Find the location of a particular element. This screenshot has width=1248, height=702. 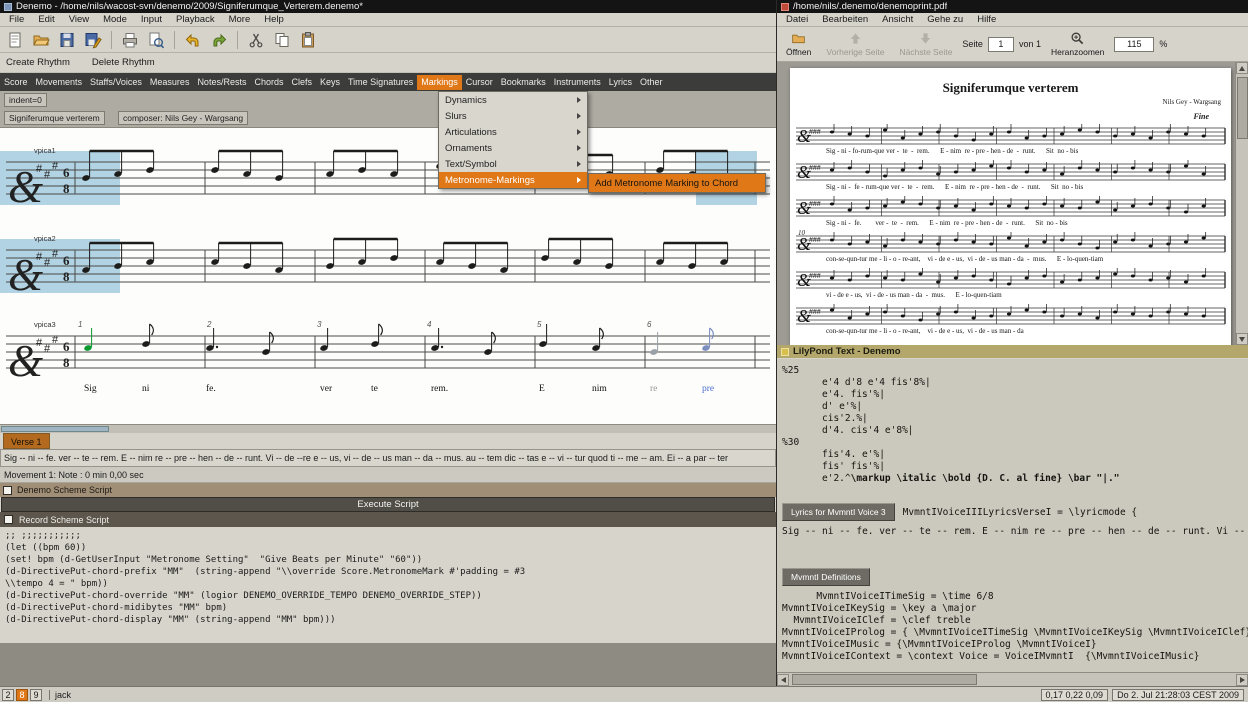

score-horizontal-scrollbar is located at coordinates (388, 428).